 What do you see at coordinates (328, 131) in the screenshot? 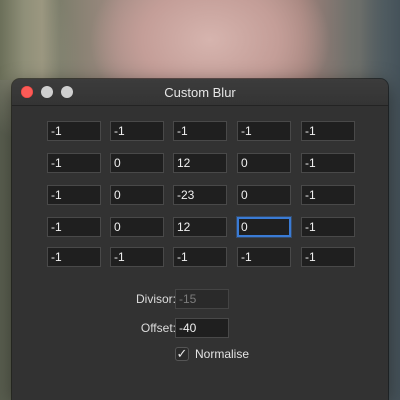
I see `matrix-cell-r1-c5: -1` at bounding box center [328, 131].